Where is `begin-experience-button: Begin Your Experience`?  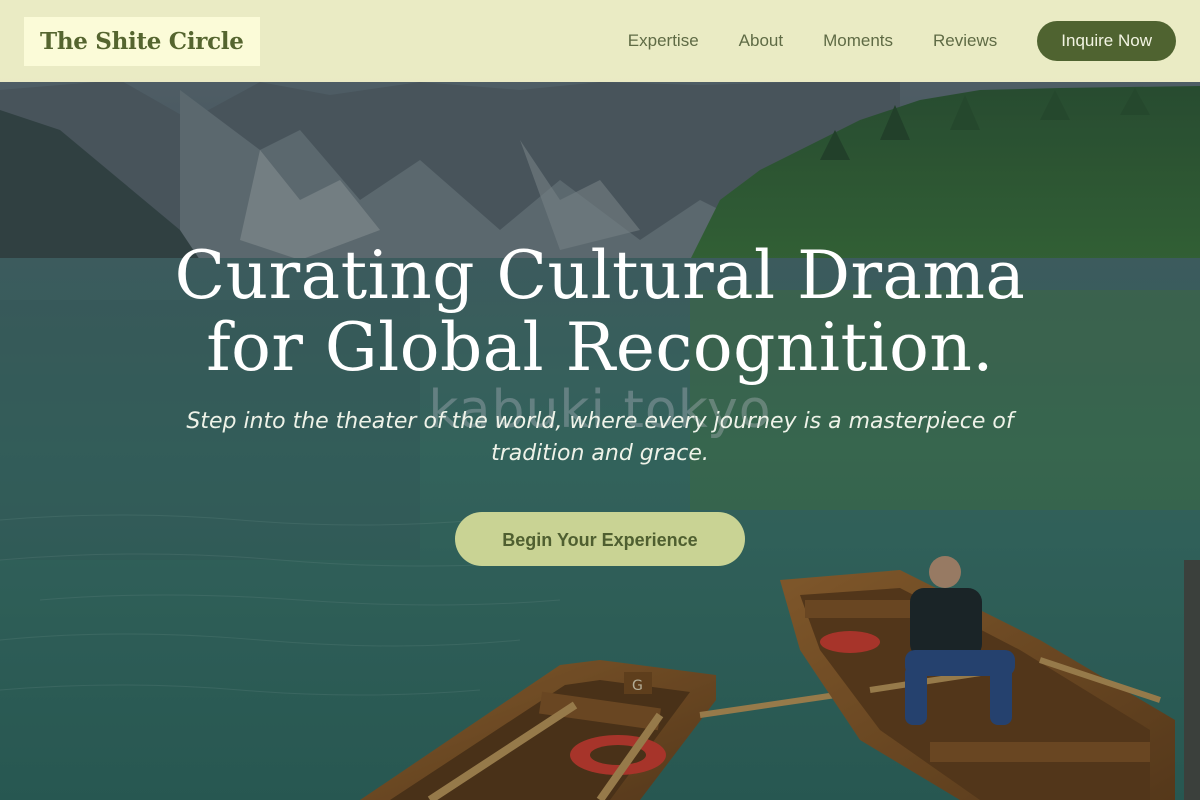
begin-experience-button: Begin Your Experience is located at coordinates (600, 539).